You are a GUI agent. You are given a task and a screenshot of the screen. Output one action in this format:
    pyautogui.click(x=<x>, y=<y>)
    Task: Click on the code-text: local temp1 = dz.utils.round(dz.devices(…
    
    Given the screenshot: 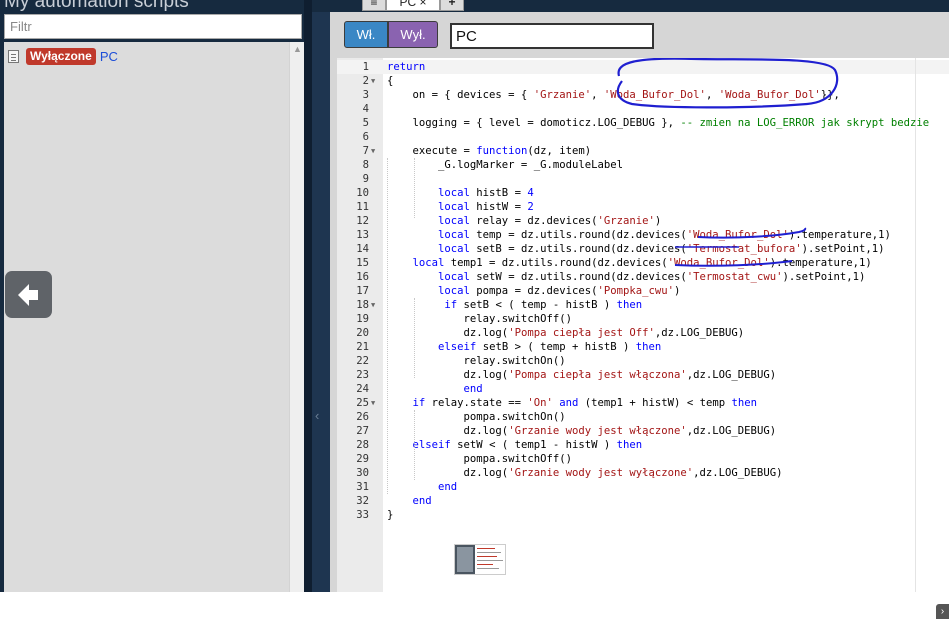 What is the action you would take?
    pyautogui.click(x=642, y=263)
    